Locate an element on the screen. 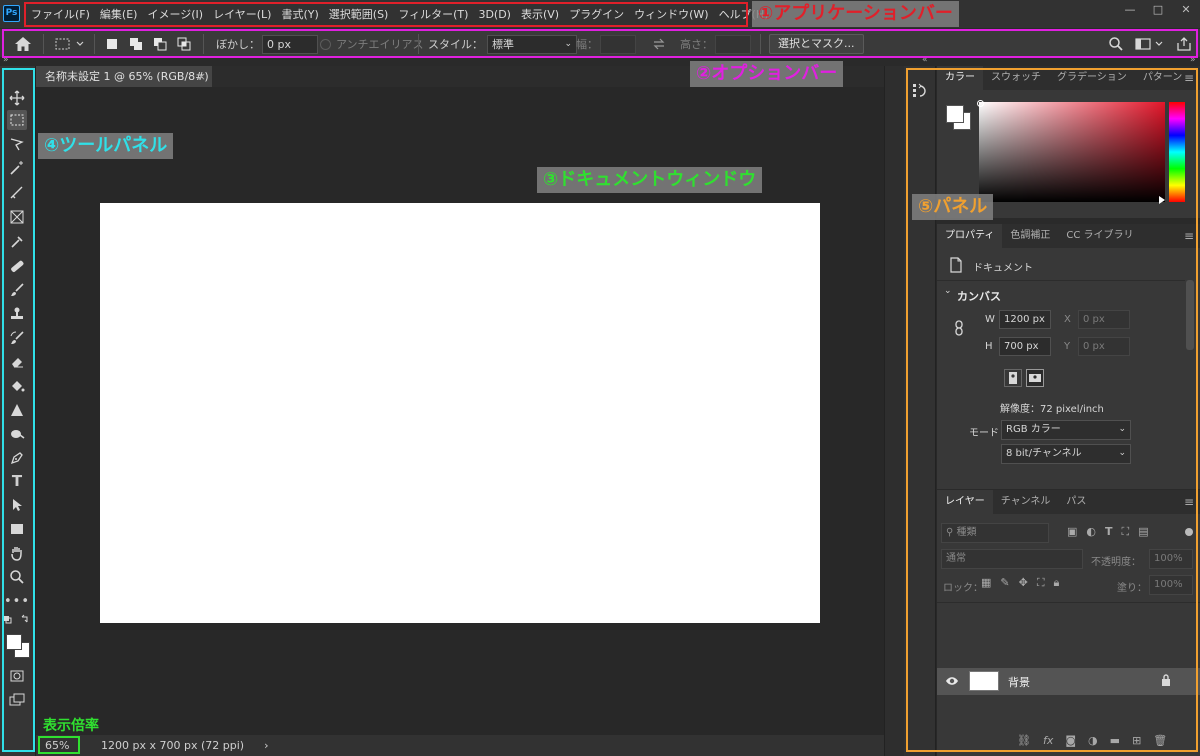  style-dropdown: 標準 ⌄ is located at coordinates (532, 44).